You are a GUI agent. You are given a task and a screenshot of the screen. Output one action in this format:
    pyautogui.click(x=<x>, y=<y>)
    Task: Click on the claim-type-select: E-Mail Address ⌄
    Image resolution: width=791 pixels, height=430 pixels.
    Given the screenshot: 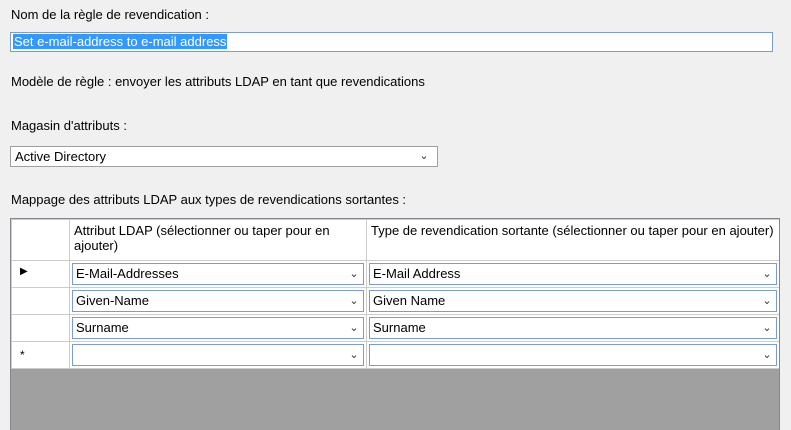 What is the action you would take?
    pyautogui.click(x=573, y=274)
    